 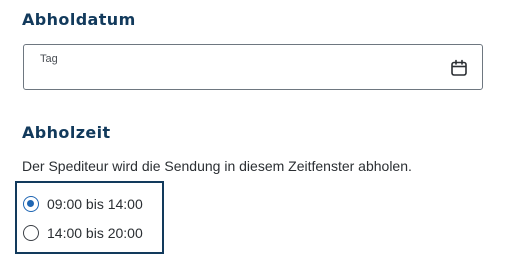 I want to click on calendar-icon, so click(x=459, y=68).